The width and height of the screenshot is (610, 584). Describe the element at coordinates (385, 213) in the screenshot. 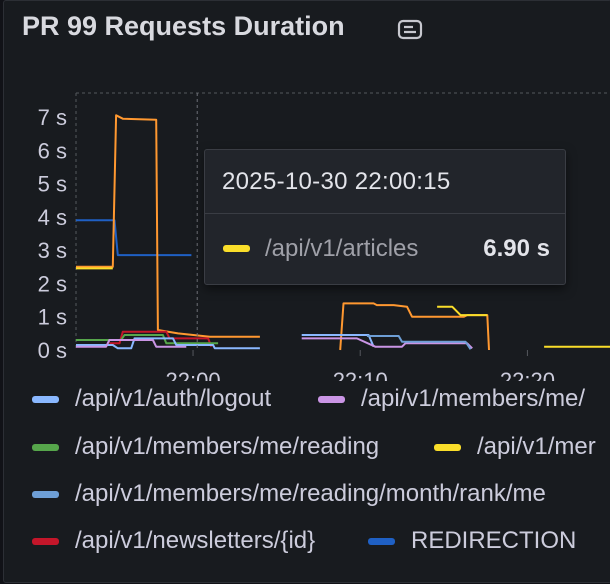

I see `tooltip-divider` at that location.